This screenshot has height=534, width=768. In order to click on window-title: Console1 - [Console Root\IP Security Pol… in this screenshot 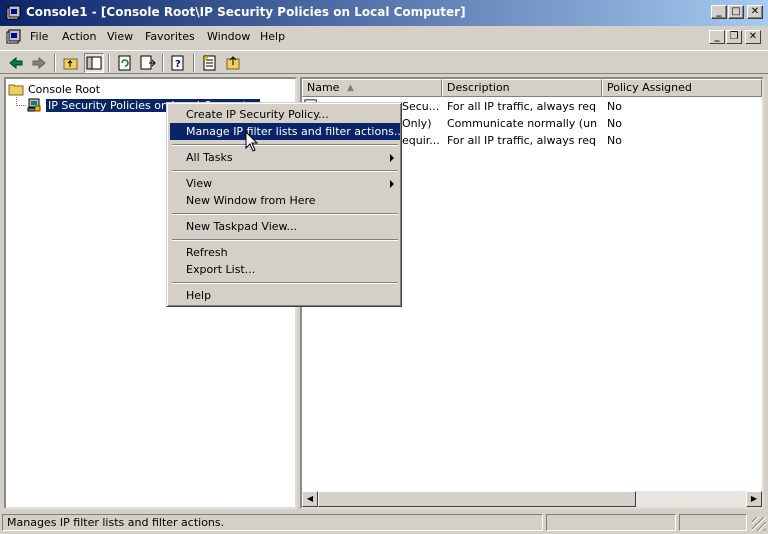, I will do `click(246, 12)`.